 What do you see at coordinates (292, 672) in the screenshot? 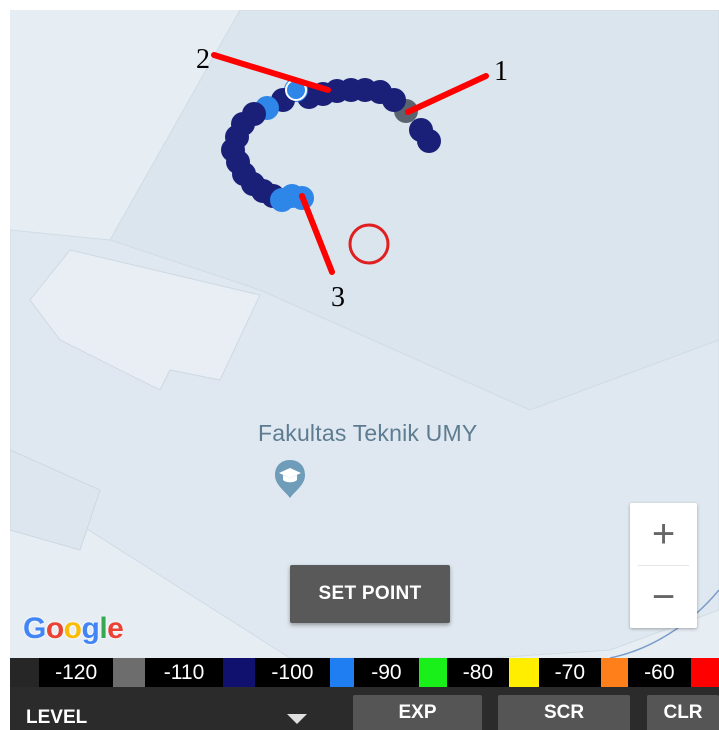
I see `legend-label: -100` at bounding box center [292, 672].